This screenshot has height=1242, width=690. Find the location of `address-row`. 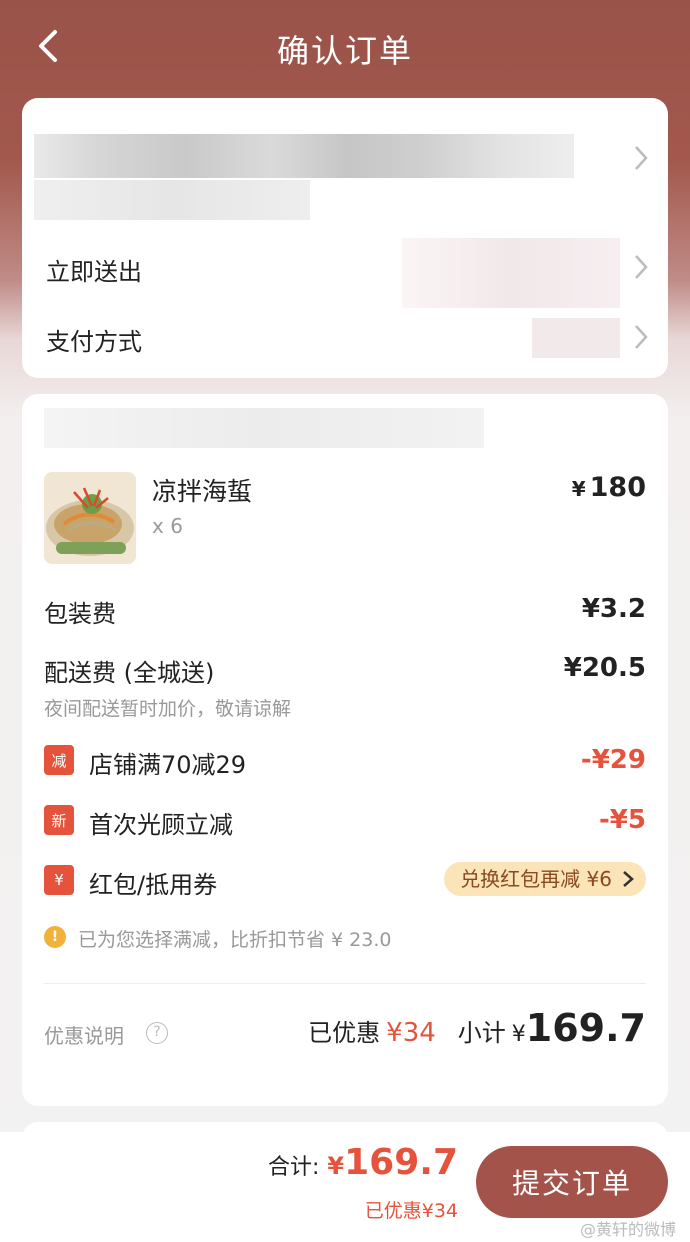

address-row is located at coordinates (345, 160).